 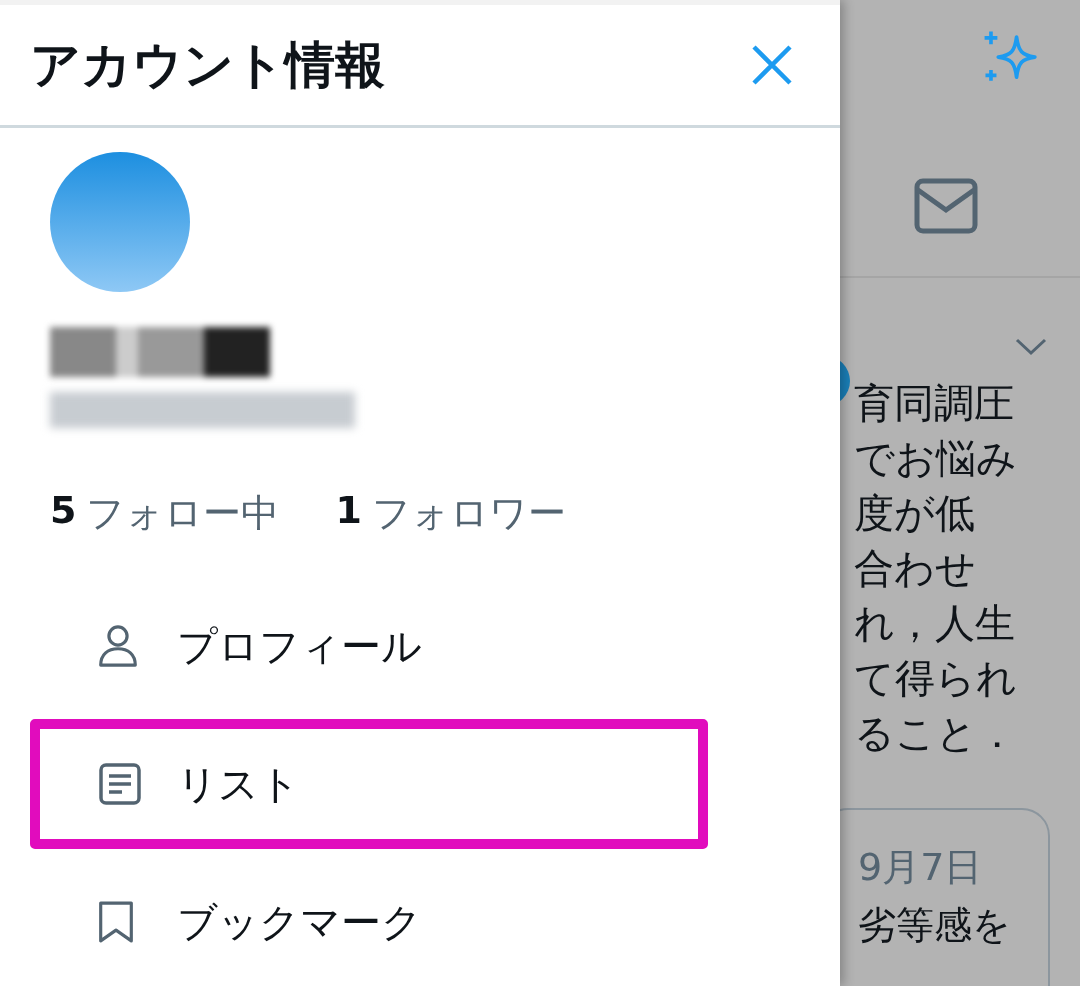 I want to click on stat-count: 1, so click(x=348, y=511).